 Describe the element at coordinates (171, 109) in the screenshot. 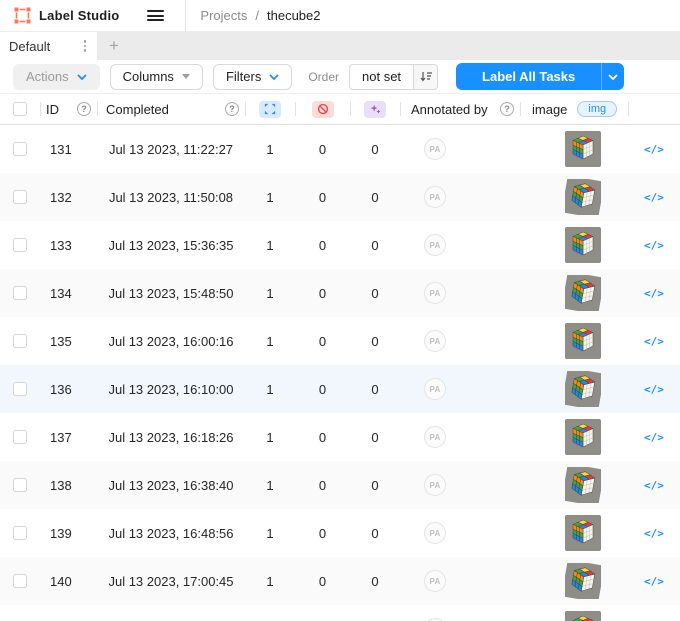

I see `header-completed-cell: Completed ?` at that location.